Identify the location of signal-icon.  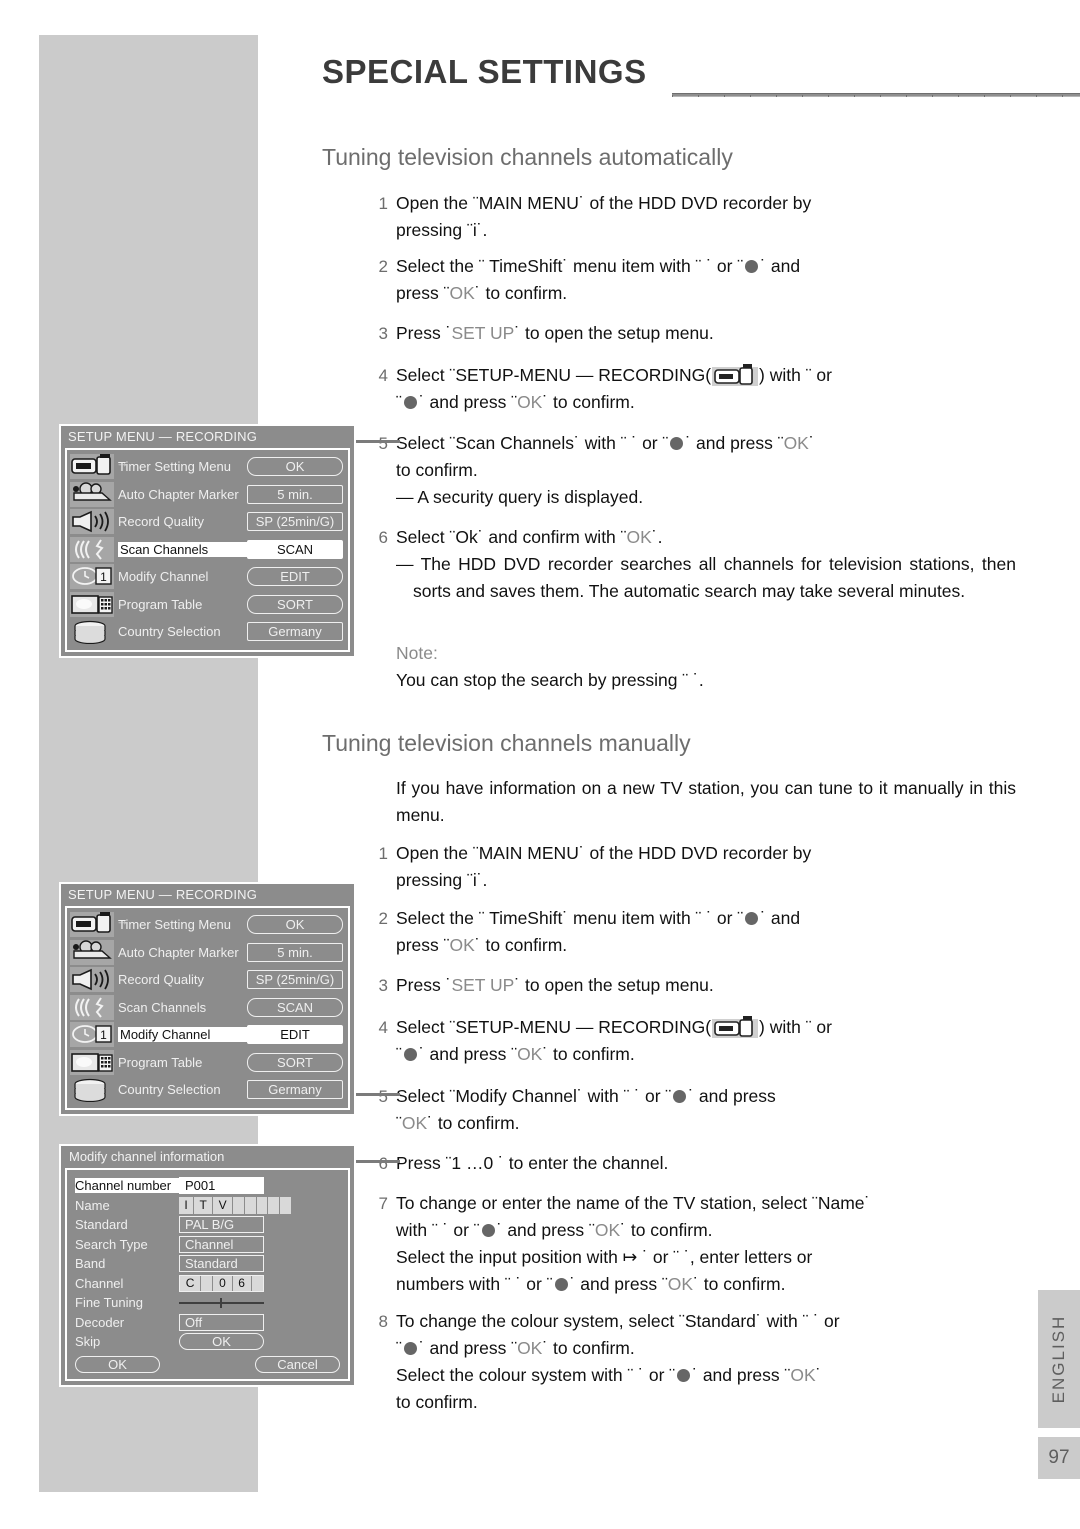
(92, 549).